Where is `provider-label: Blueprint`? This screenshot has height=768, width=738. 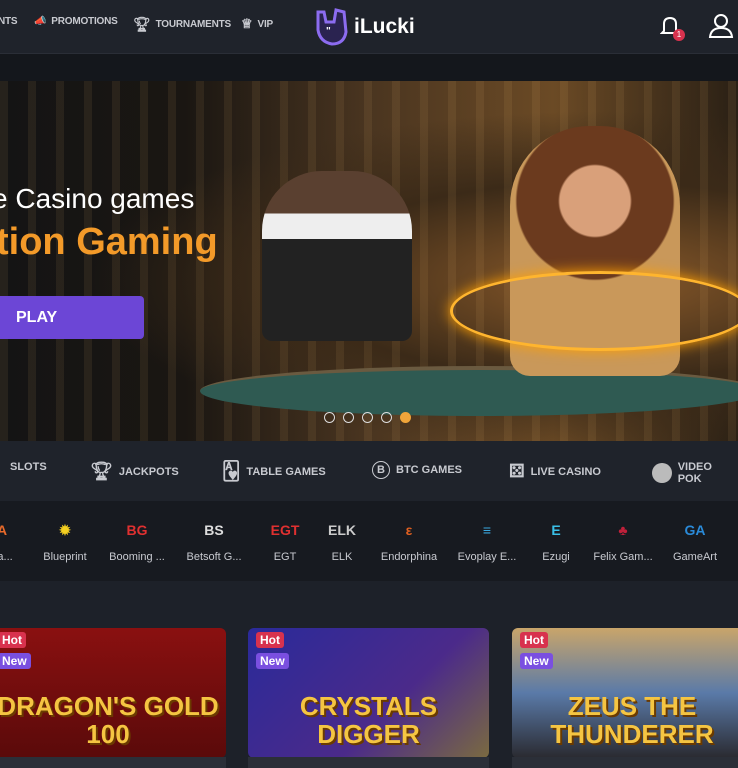
provider-label: Blueprint is located at coordinates (65, 557).